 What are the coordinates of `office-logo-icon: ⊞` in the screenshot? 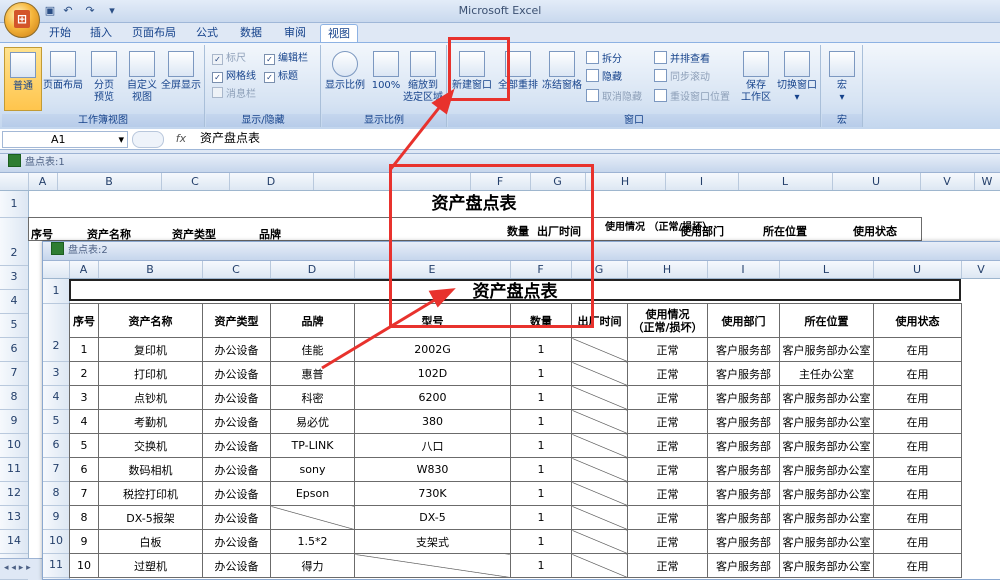 It's located at (22, 19).